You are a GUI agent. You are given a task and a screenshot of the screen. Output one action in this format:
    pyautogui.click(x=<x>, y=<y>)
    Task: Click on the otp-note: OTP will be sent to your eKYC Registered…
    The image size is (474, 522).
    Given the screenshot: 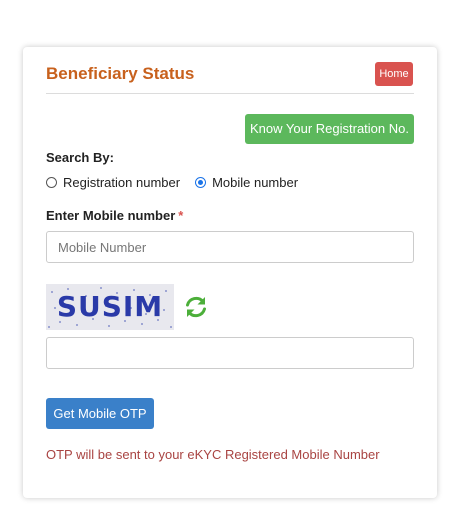 What is the action you would take?
    pyautogui.click(x=213, y=454)
    